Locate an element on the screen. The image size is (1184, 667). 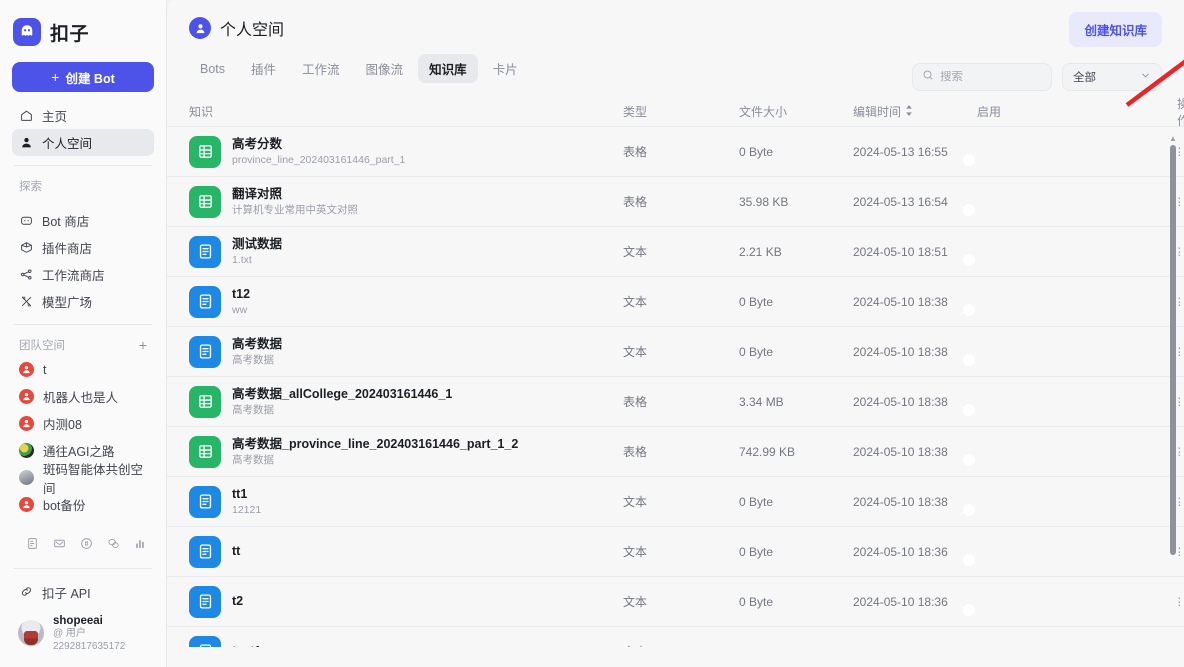
create-bot-label: 创建 Bot is located at coordinates (90, 78).